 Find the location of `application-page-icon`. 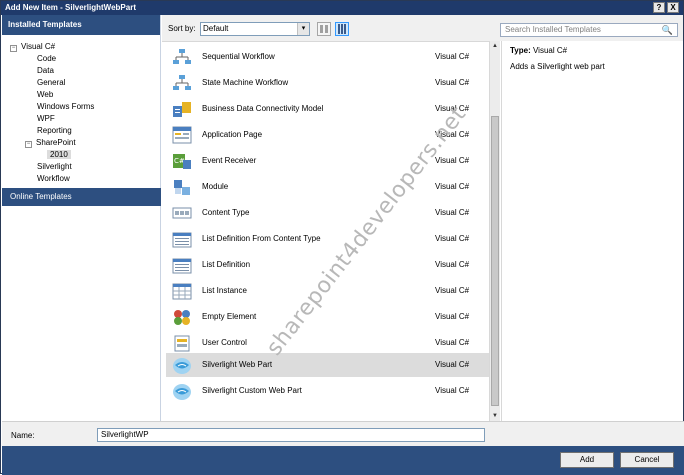

application-page-icon is located at coordinates (182, 135).